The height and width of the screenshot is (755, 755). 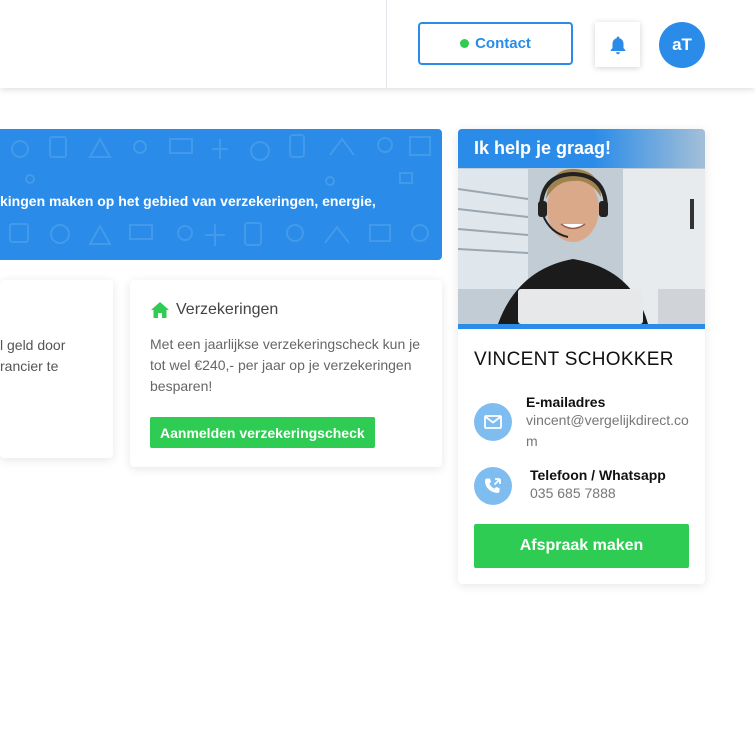 I want to click on contact-button: Contact, so click(x=495, y=43).